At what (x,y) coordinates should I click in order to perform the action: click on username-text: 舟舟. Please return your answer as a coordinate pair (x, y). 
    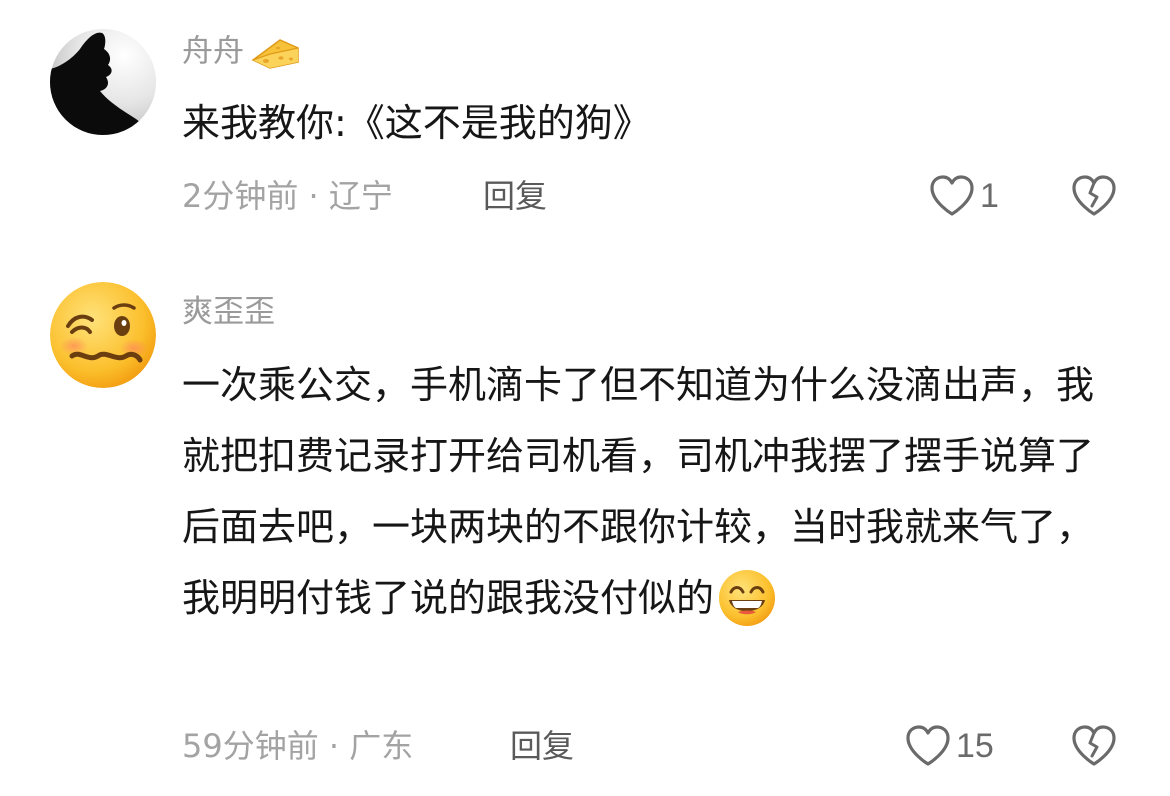
    Looking at the image, I should click on (213, 51).